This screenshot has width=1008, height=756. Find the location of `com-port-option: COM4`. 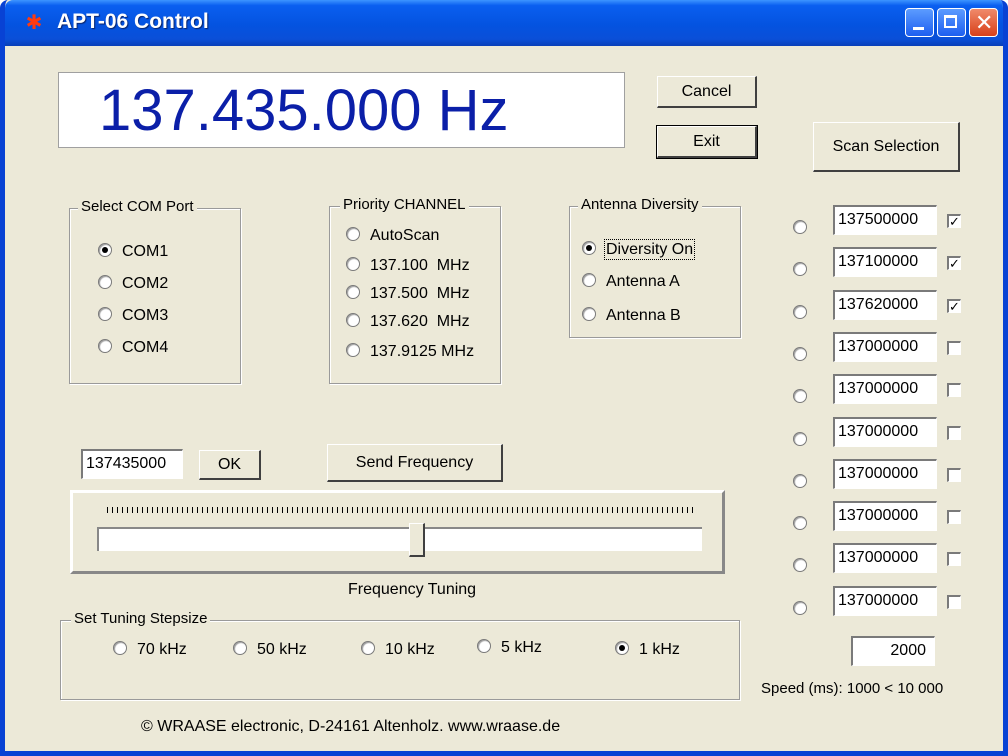

com-port-option: COM4 is located at coordinates (133, 351).